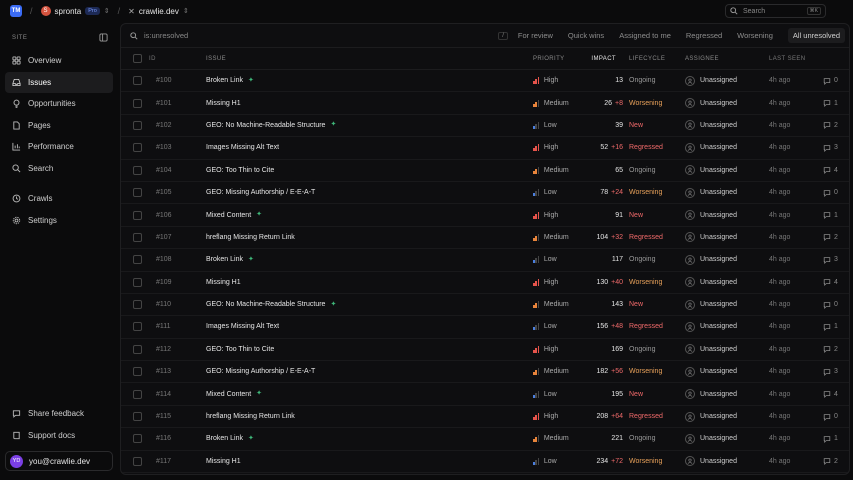 This screenshot has height=480, width=853. What do you see at coordinates (59, 221) in the screenshot?
I see `sidebar-item-settings: Settings` at bounding box center [59, 221].